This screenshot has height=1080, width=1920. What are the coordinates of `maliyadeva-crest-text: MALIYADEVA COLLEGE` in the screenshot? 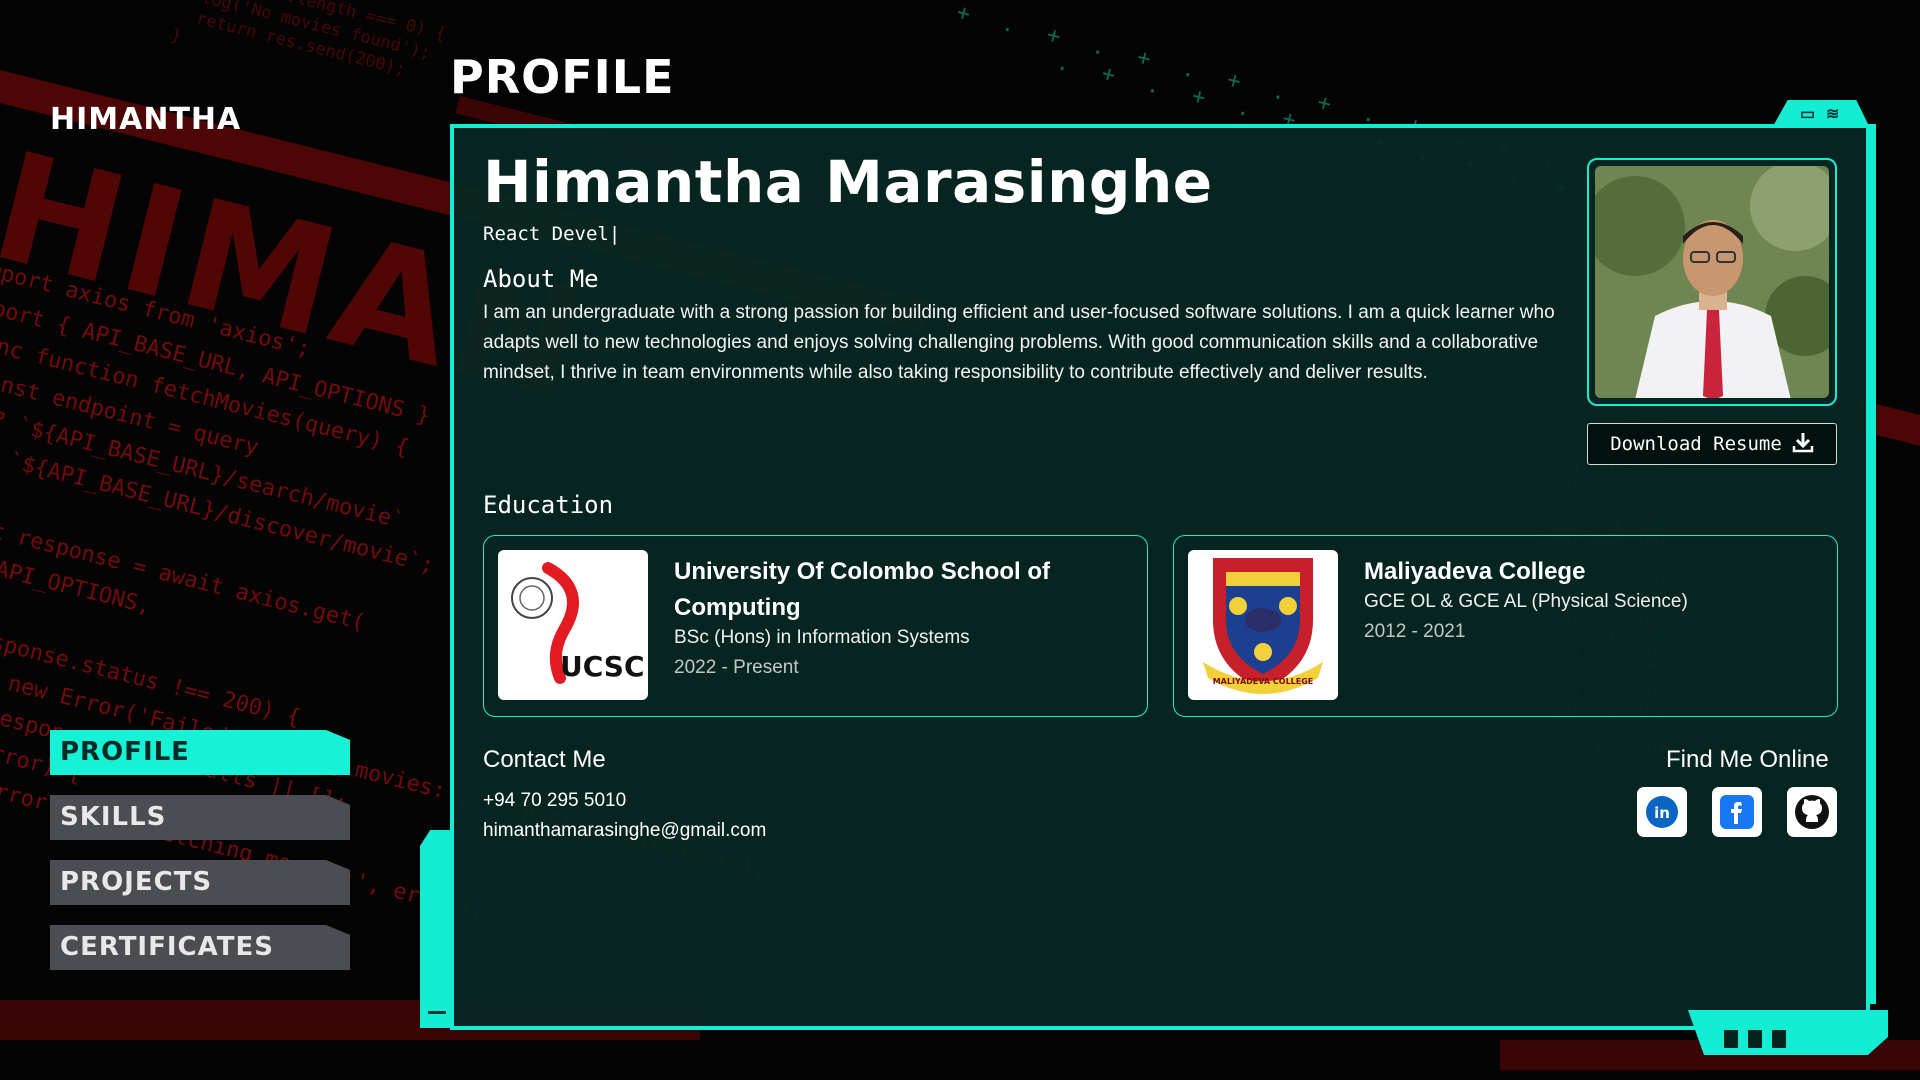 It's located at (1263, 681).